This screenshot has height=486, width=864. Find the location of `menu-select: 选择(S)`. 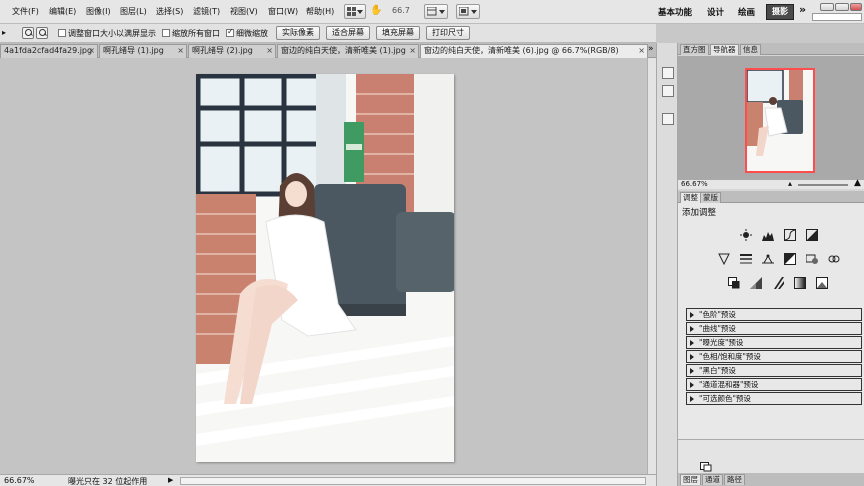

menu-select: 选择(S) is located at coordinates (169, 11).